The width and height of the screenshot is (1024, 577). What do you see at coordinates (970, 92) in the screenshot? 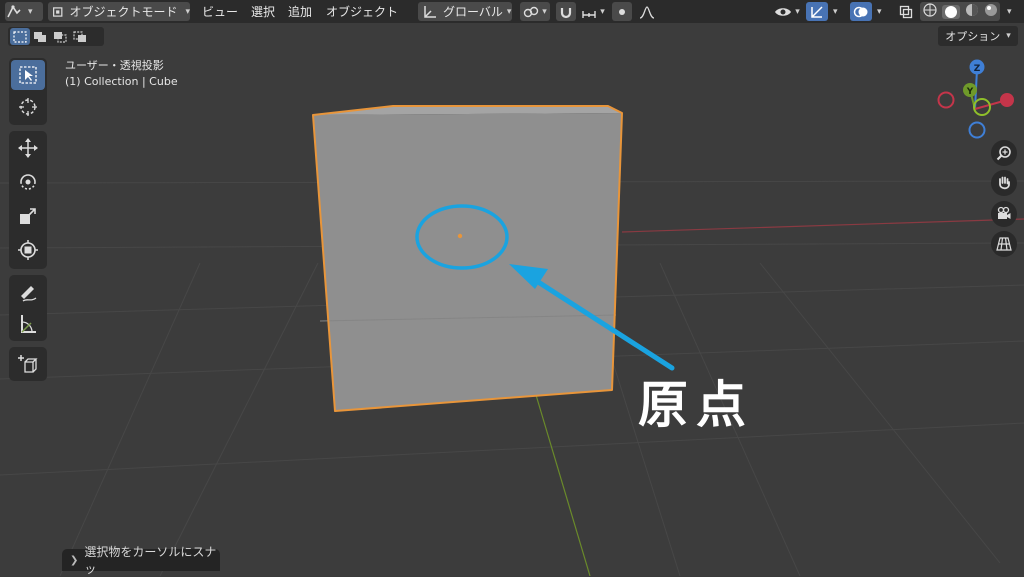
I see `gizmo-y-label: Y` at bounding box center [970, 92].